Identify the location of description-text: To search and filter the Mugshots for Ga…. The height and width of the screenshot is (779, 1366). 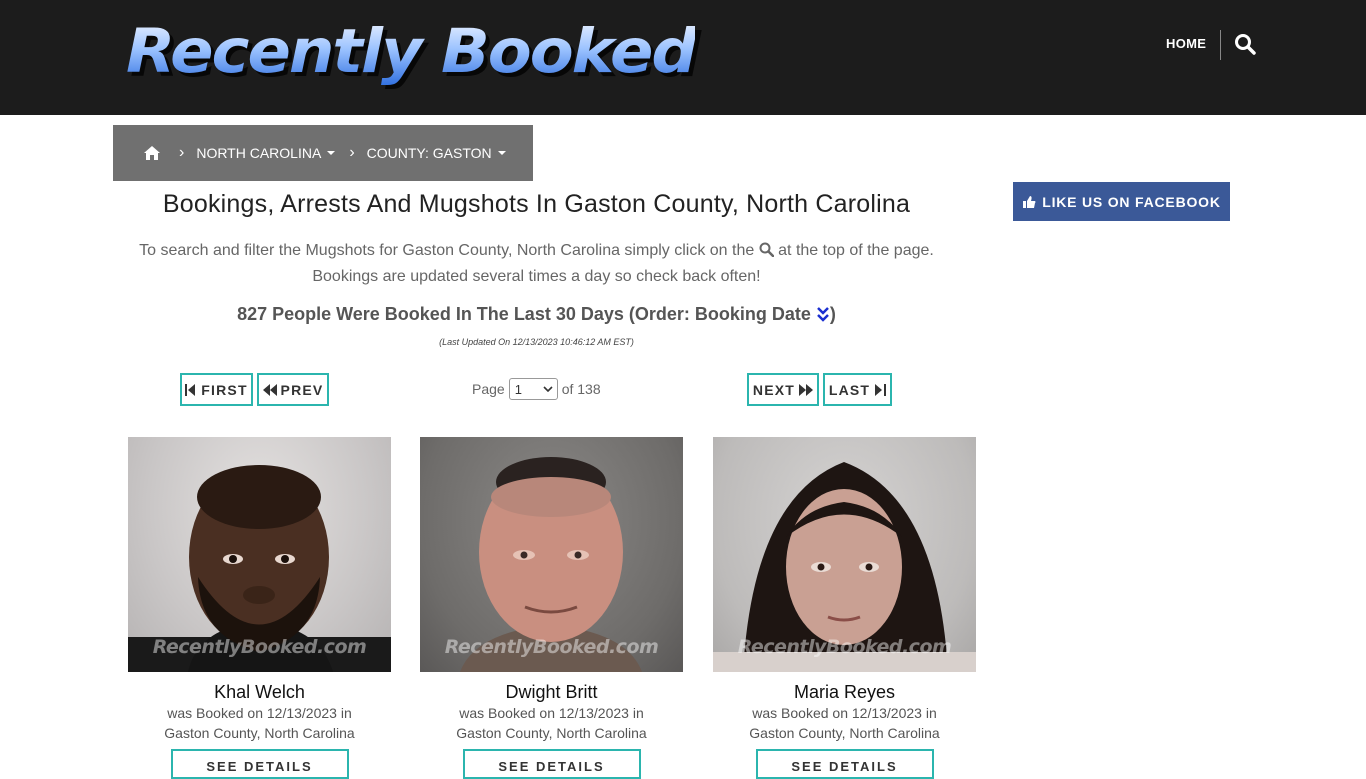
(447, 250).